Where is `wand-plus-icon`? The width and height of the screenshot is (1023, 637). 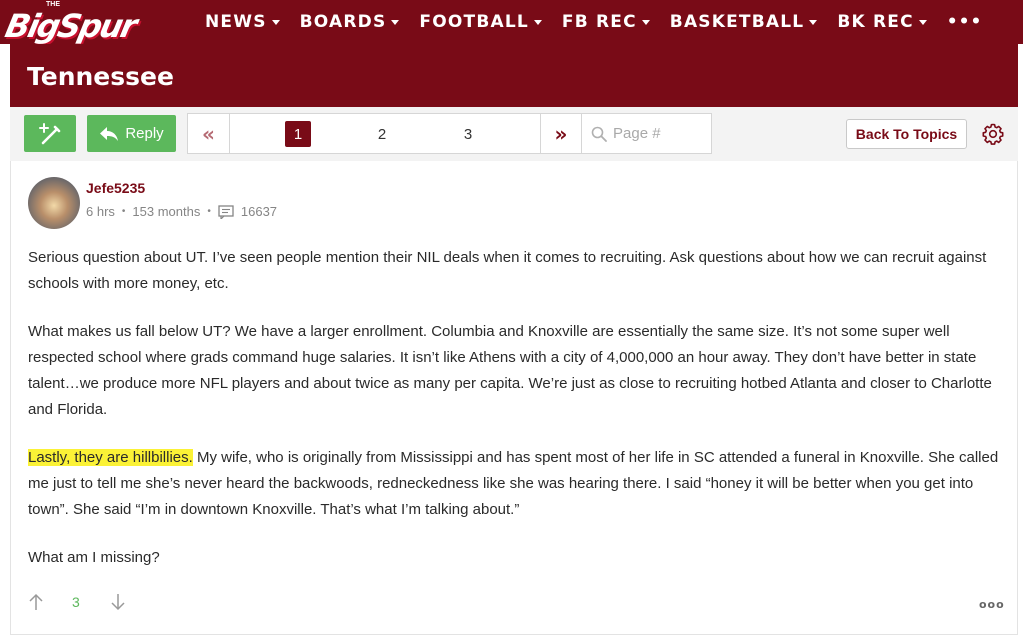 wand-plus-icon is located at coordinates (50, 133).